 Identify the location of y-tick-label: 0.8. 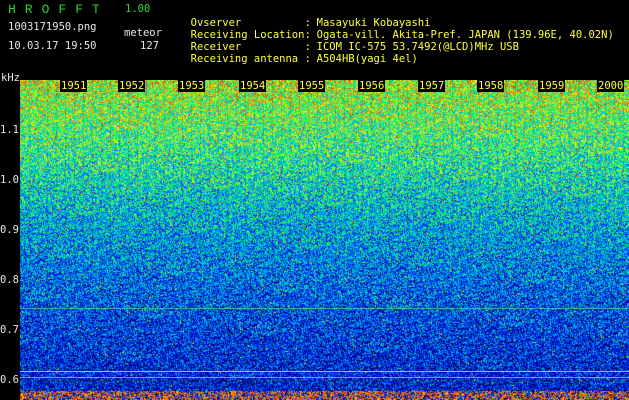
(9, 280).